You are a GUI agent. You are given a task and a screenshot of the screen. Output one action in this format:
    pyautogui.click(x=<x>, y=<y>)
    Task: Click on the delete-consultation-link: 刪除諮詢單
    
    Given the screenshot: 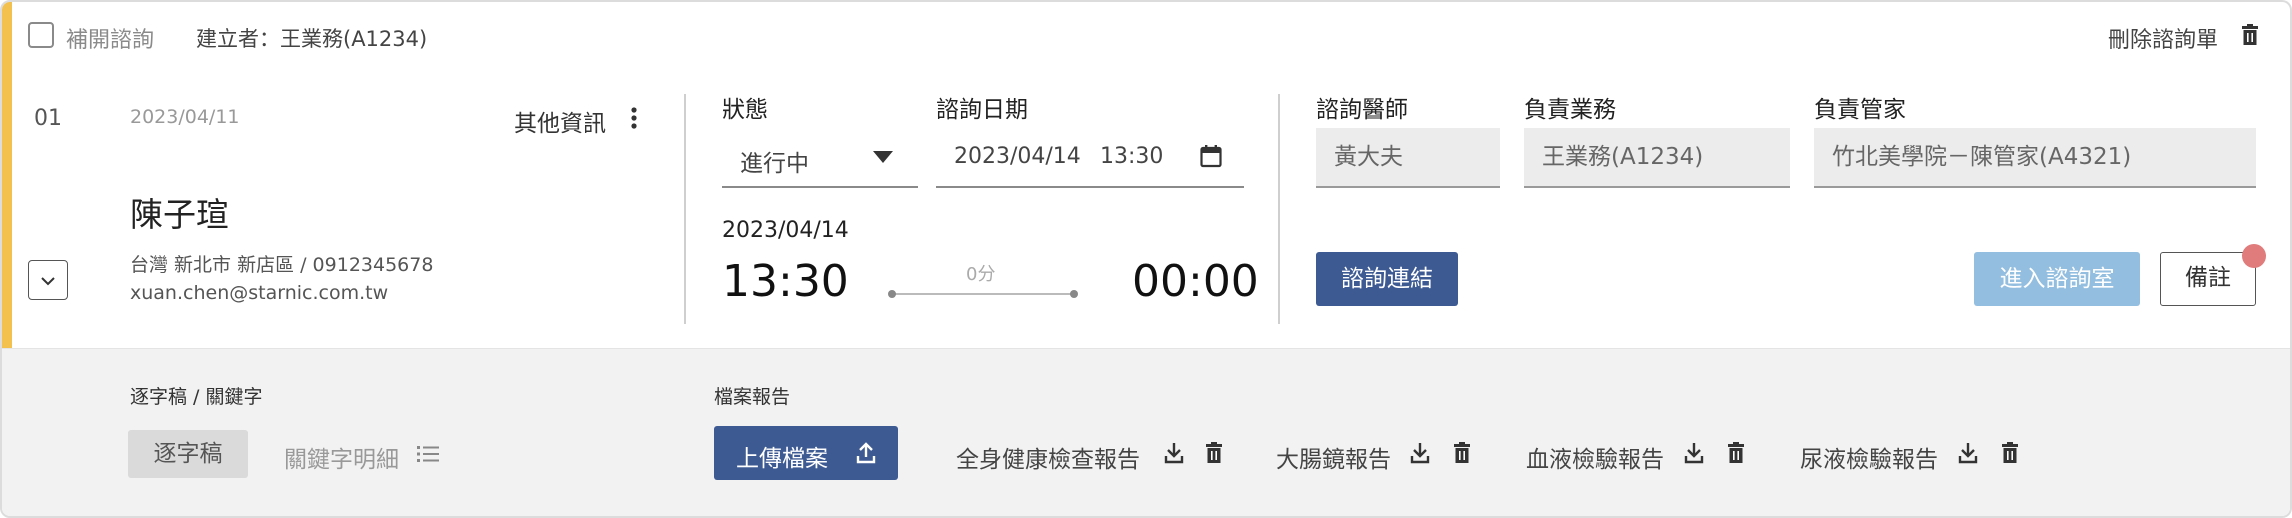 What is the action you would take?
    pyautogui.click(x=2163, y=38)
    